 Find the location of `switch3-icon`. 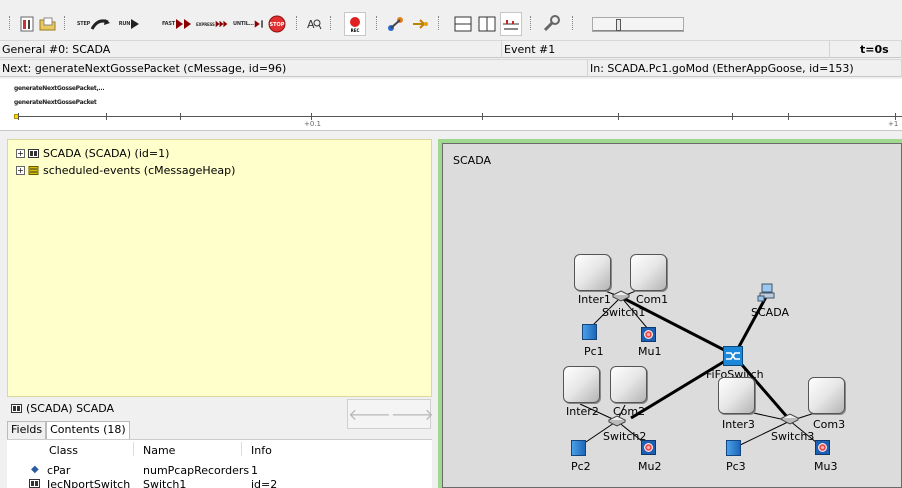

switch3-icon is located at coordinates (790, 419).